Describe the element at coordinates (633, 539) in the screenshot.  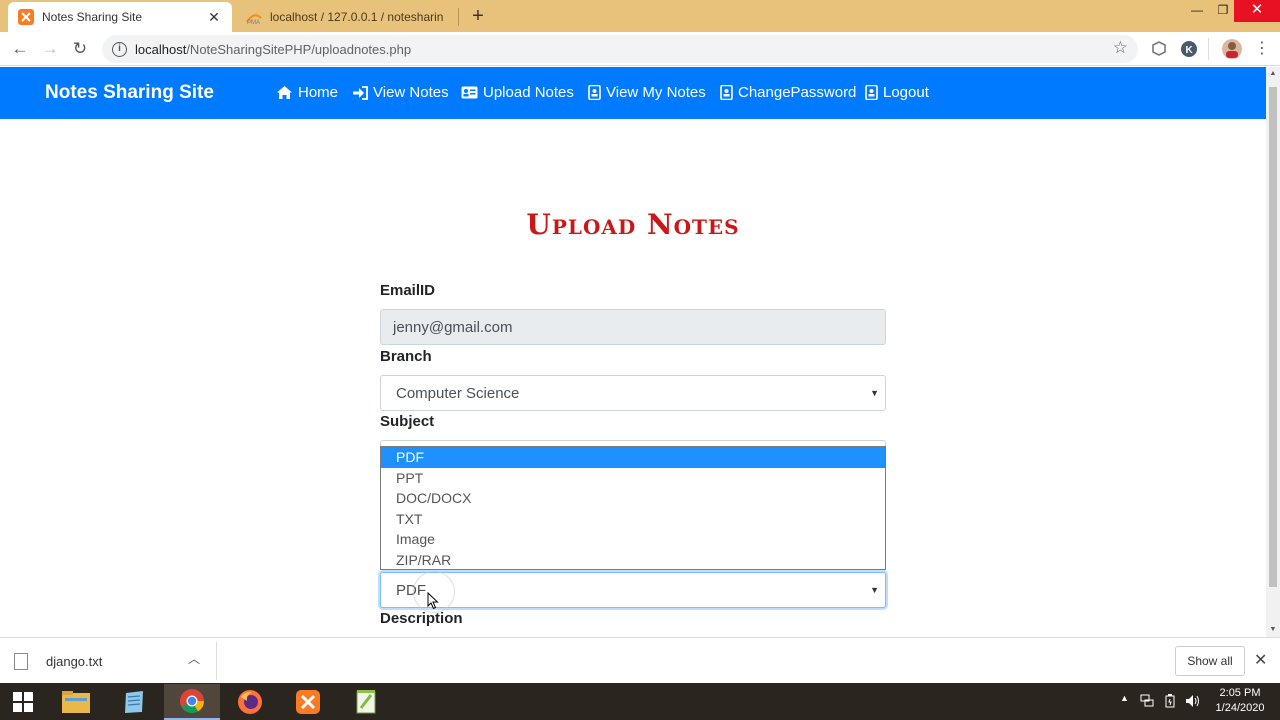
I see `dropdown-option-image: Image` at that location.